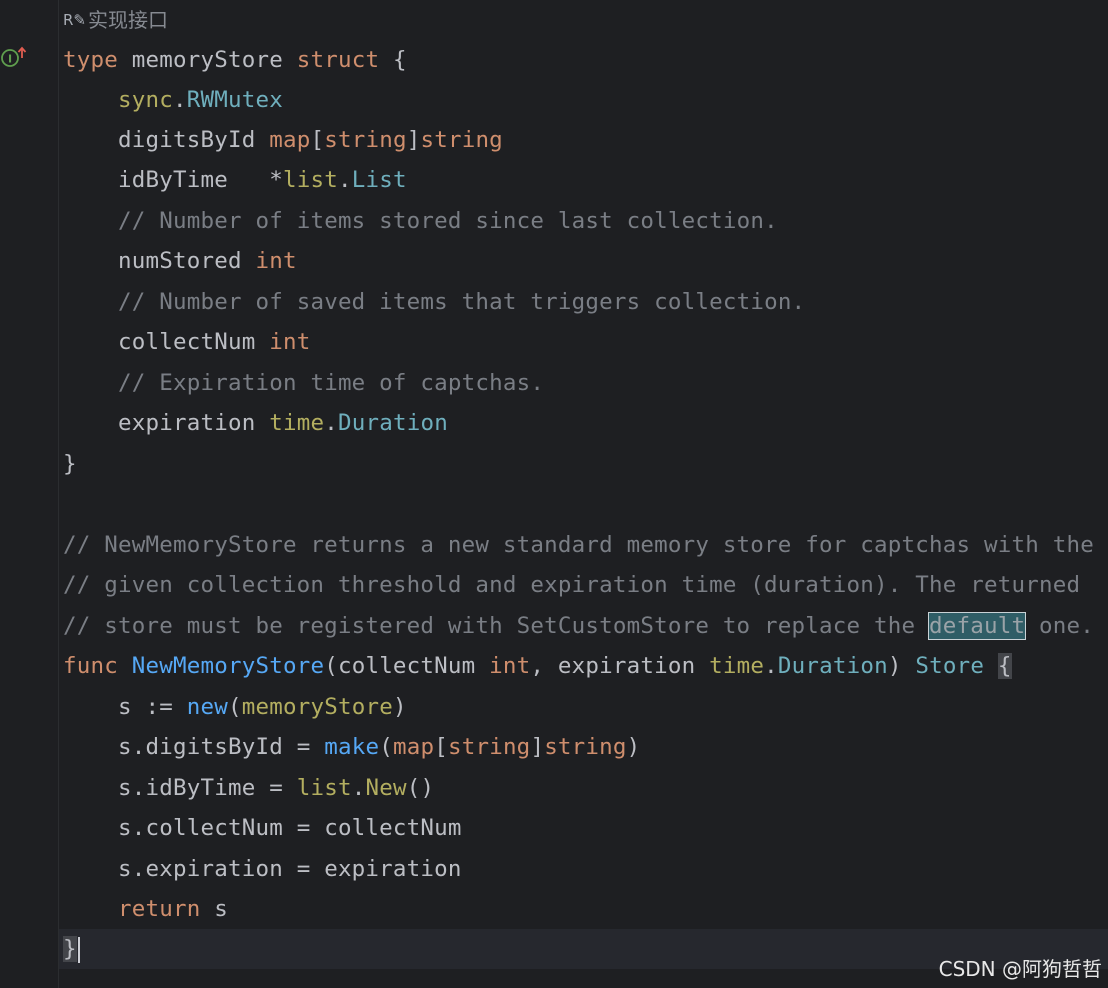 This screenshot has height=988, width=1108. What do you see at coordinates (290, 869) in the screenshot?
I see `code-line: s.expiration = expiration` at bounding box center [290, 869].